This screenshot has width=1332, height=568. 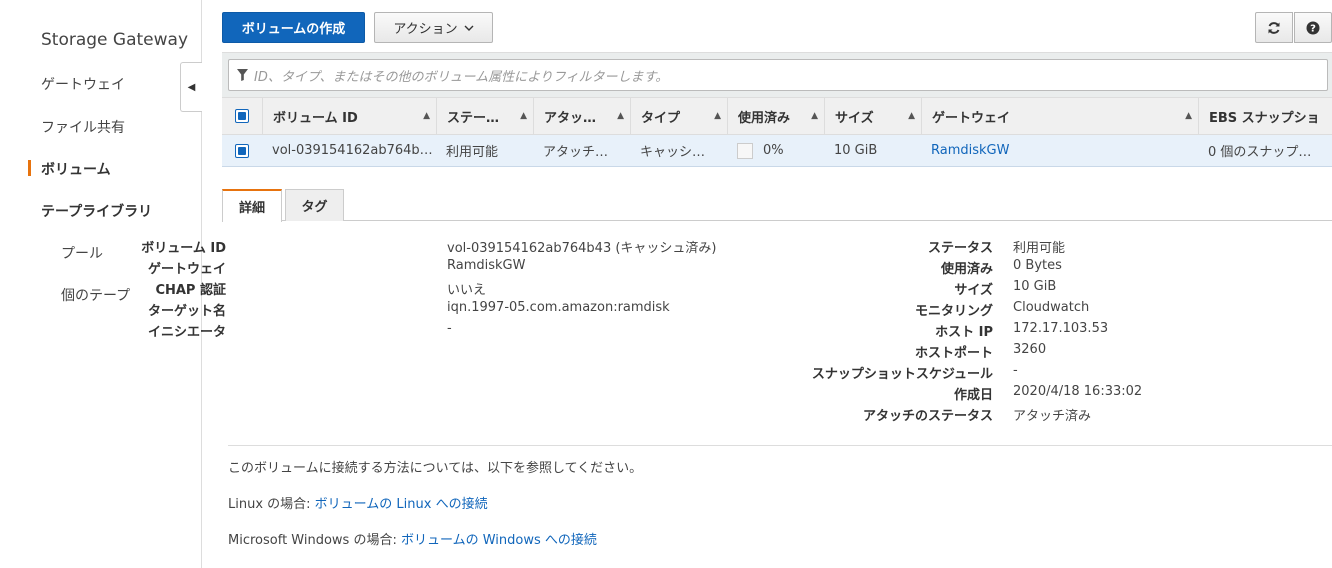 What do you see at coordinates (242, 116) in the screenshot?
I see `select-all-checkbox` at bounding box center [242, 116].